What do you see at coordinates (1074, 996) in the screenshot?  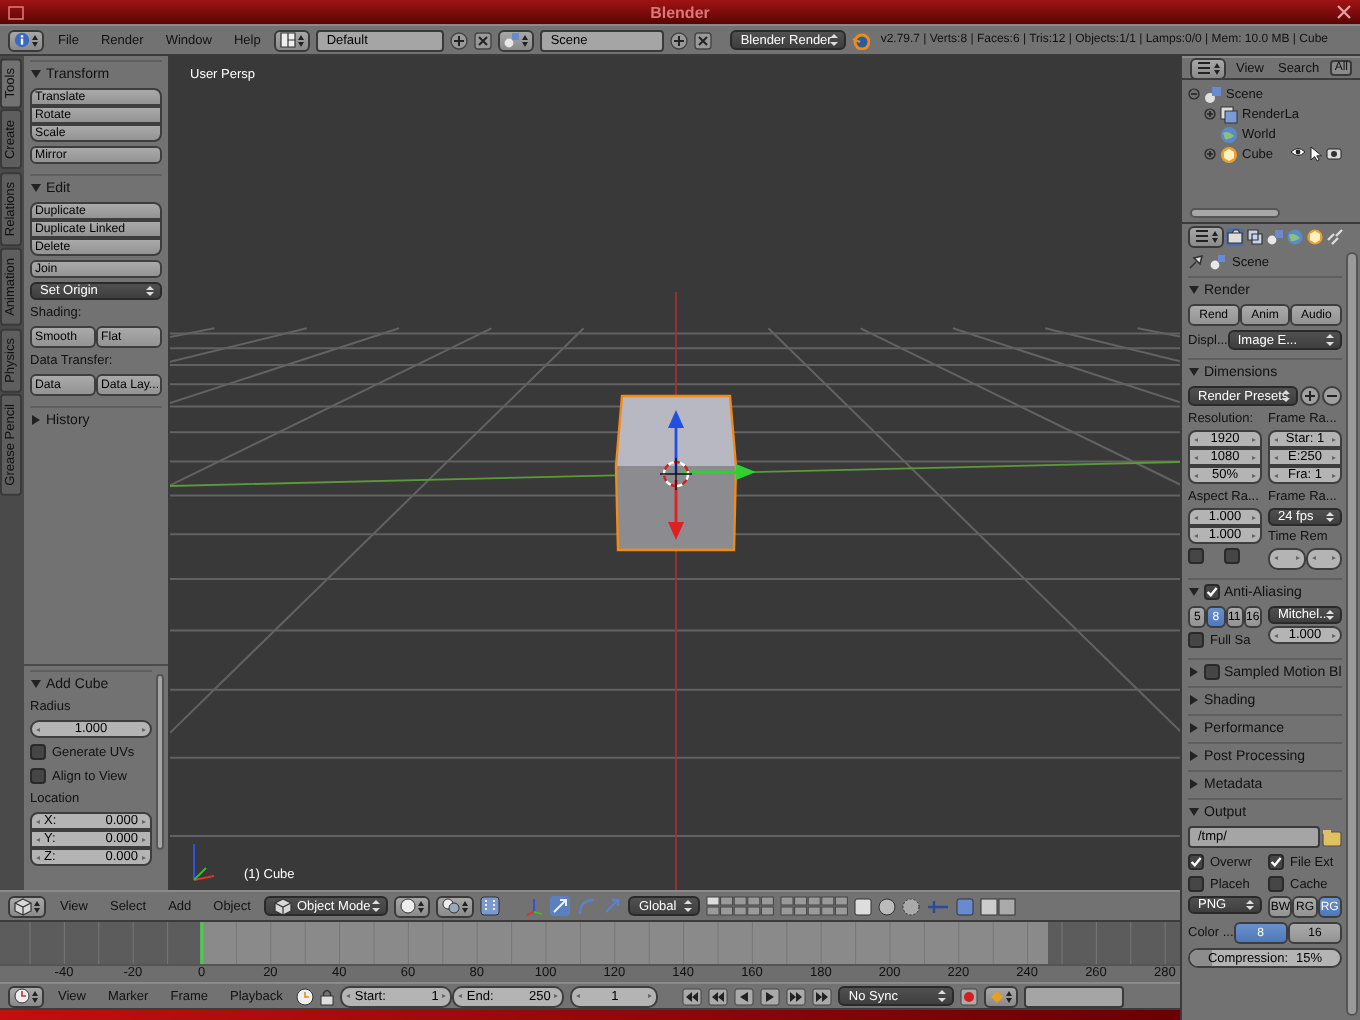 I see `keying-set-field` at bounding box center [1074, 996].